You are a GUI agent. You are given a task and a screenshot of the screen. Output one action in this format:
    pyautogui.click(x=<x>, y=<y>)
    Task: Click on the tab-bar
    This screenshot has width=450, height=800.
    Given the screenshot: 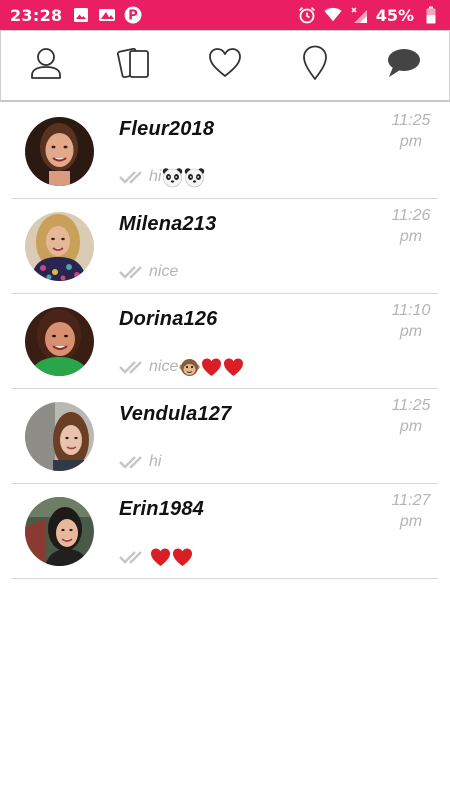 What is the action you would take?
    pyautogui.click(x=225, y=66)
    